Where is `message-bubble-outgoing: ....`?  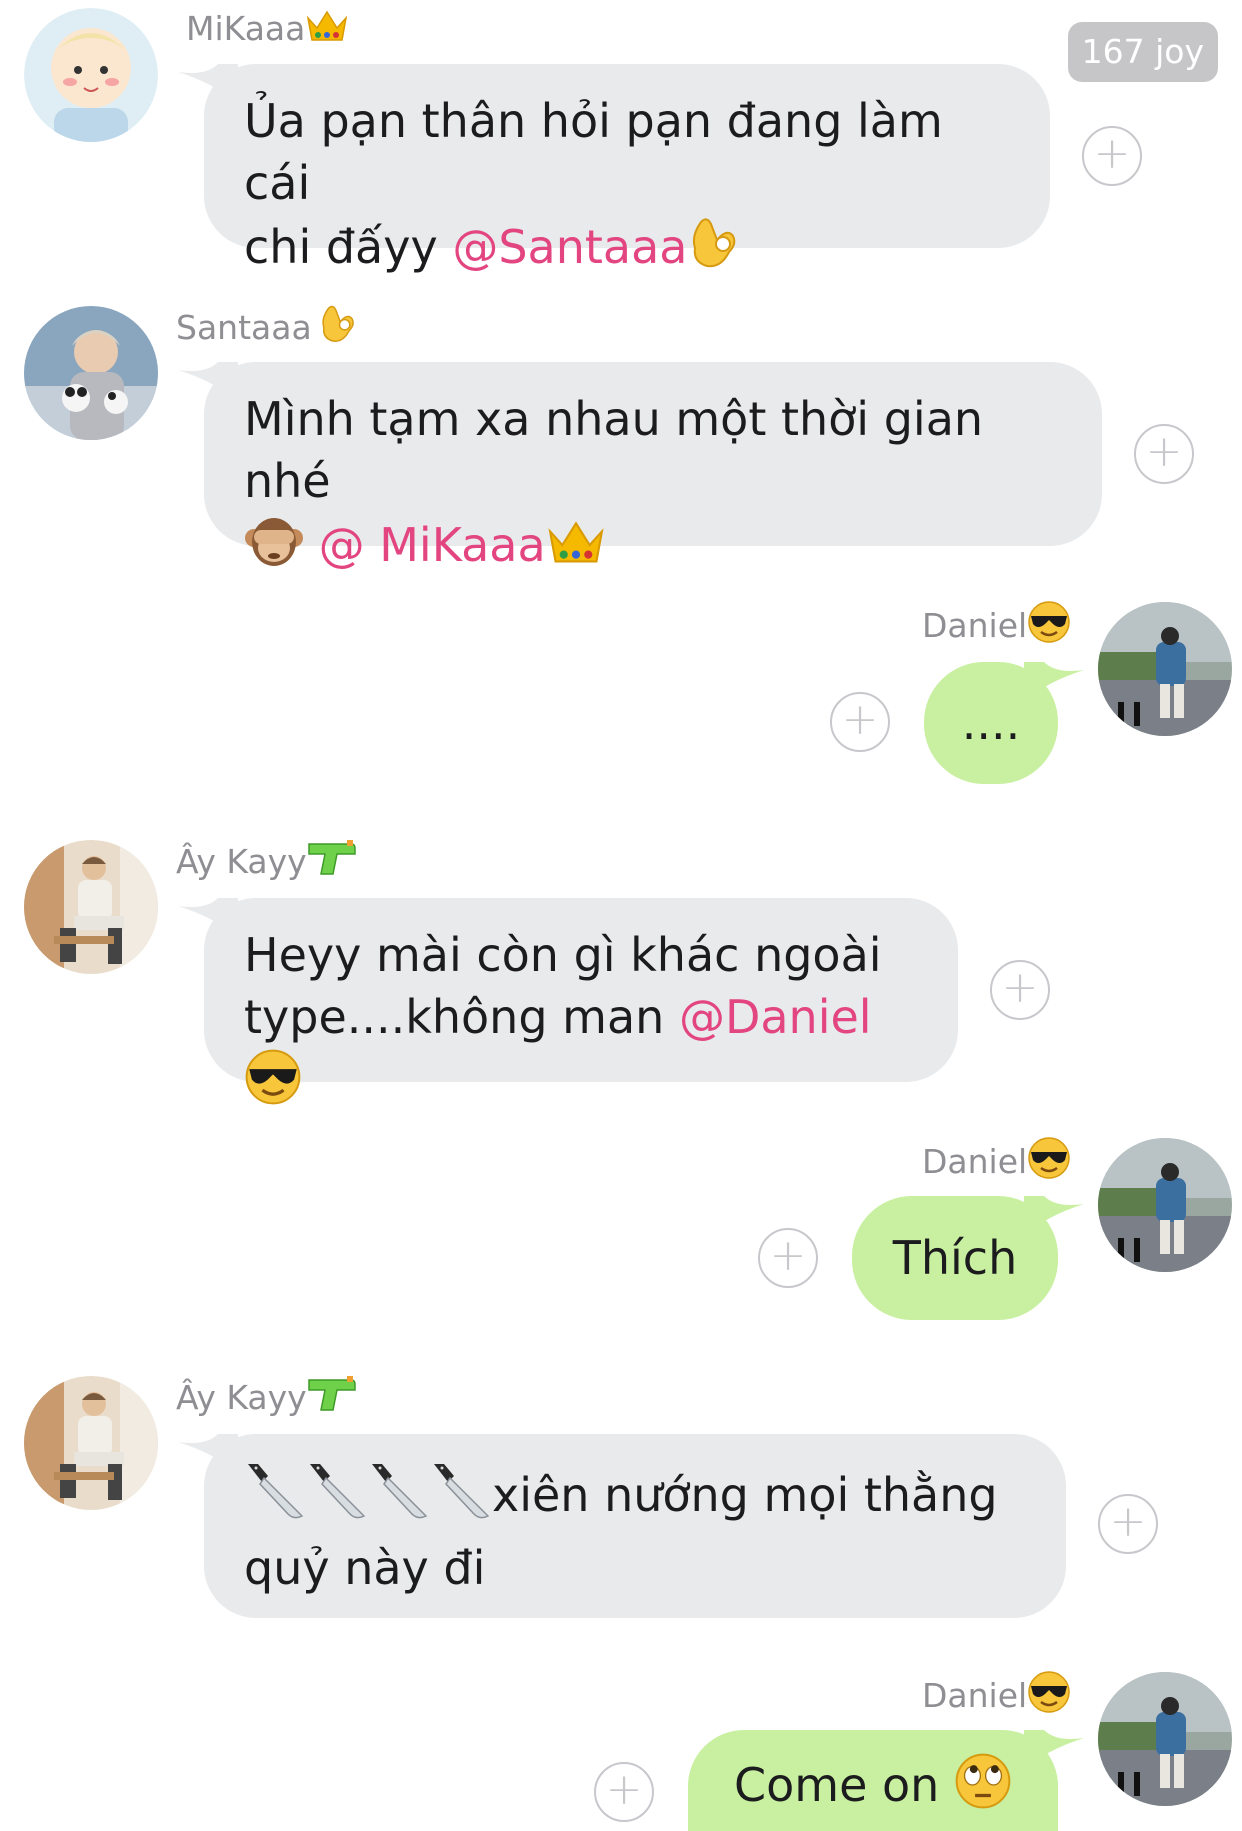
message-bubble-outgoing: .... is located at coordinates (1004, 723).